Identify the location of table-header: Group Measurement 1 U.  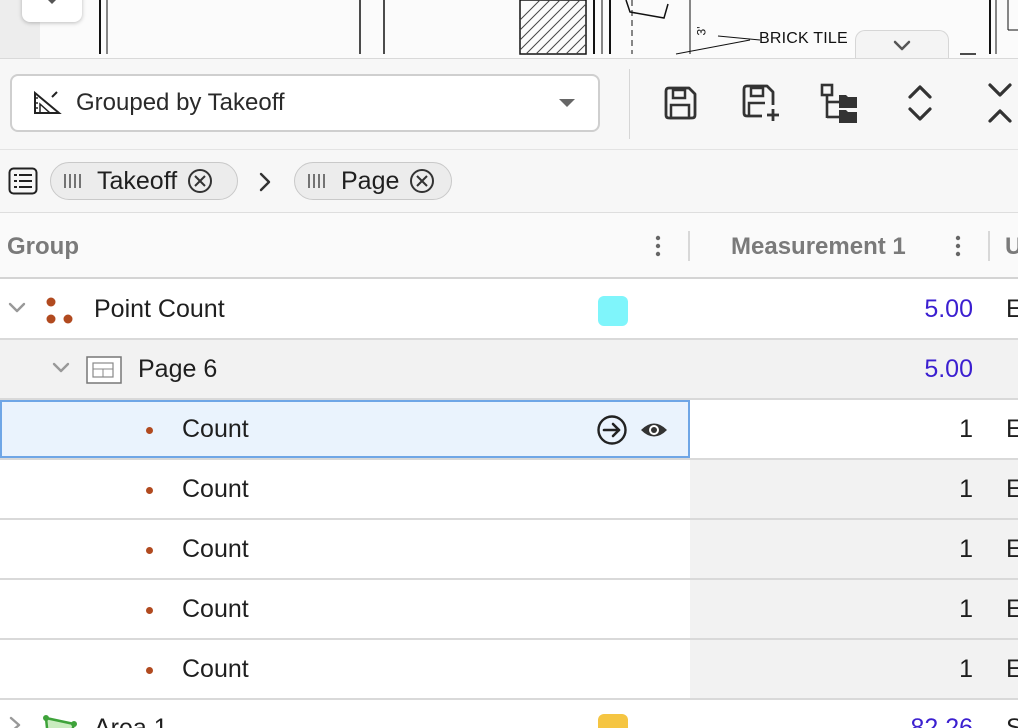
(509, 246).